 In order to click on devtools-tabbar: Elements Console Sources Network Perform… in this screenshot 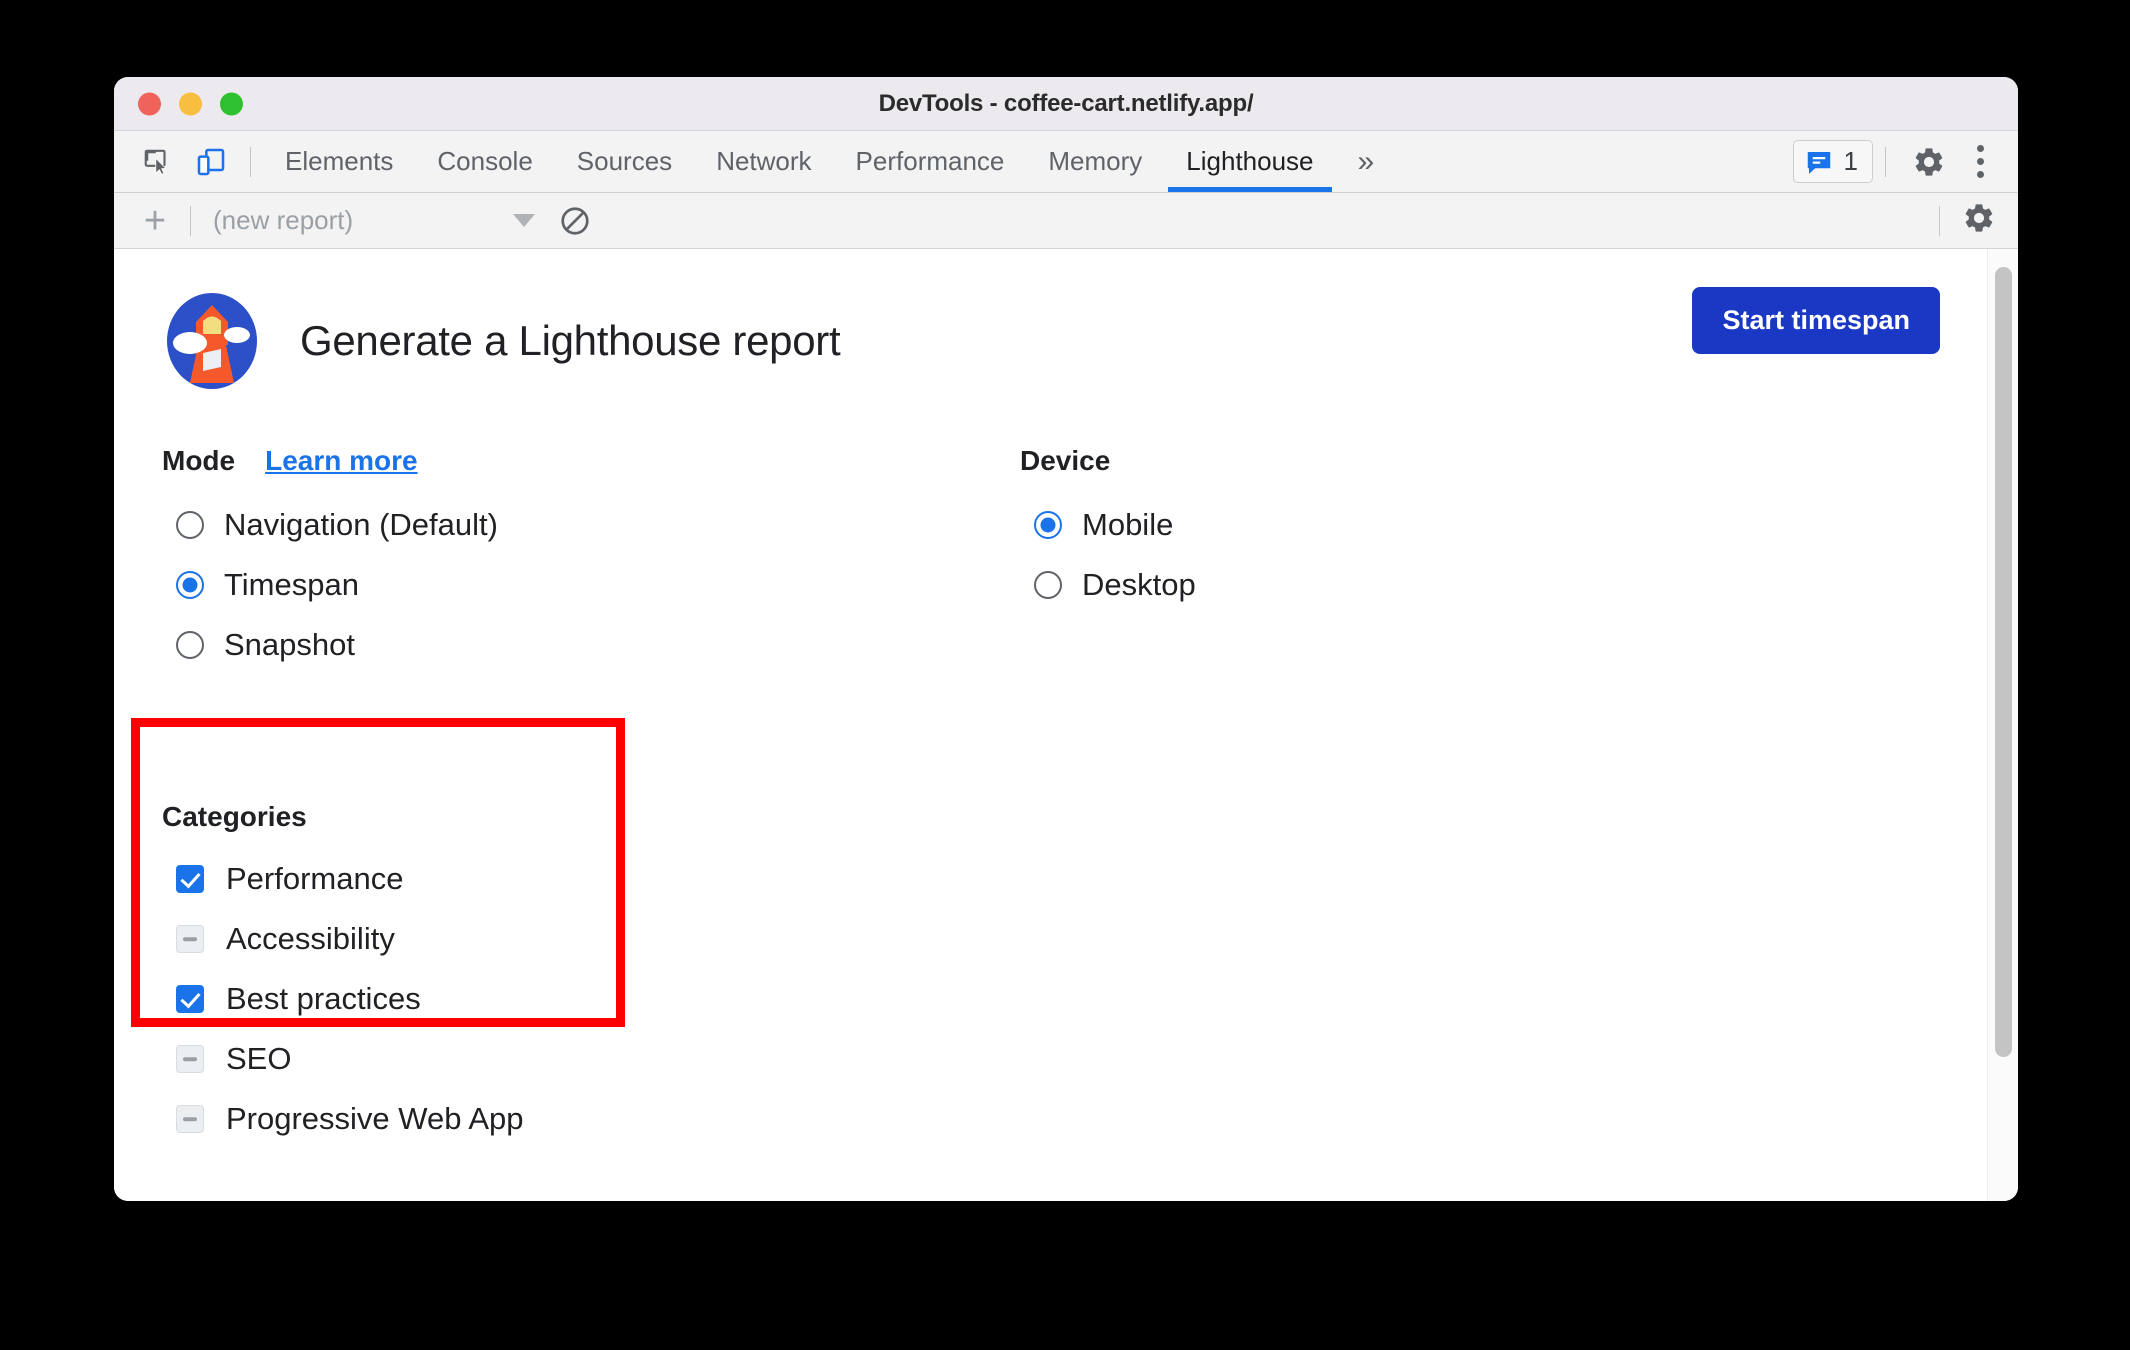, I will do `click(1066, 162)`.